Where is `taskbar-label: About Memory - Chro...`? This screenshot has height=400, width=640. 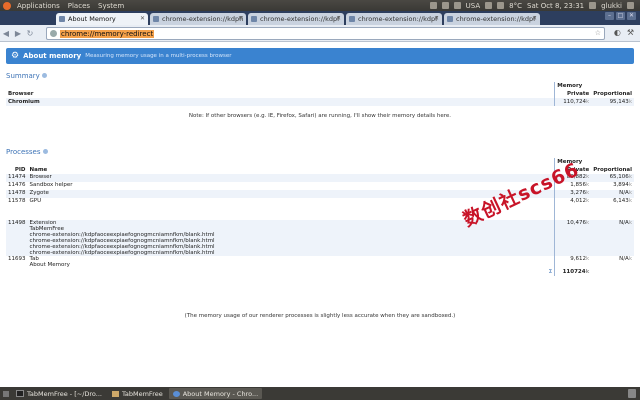
taskbar-label: About Memory - Chro... is located at coordinates (220, 393).